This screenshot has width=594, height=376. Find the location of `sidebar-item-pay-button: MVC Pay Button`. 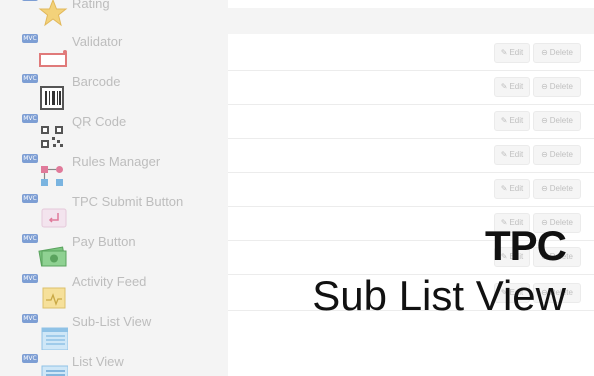

sidebar-item-pay-button: MVC Pay Button is located at coordinates (114, 254).